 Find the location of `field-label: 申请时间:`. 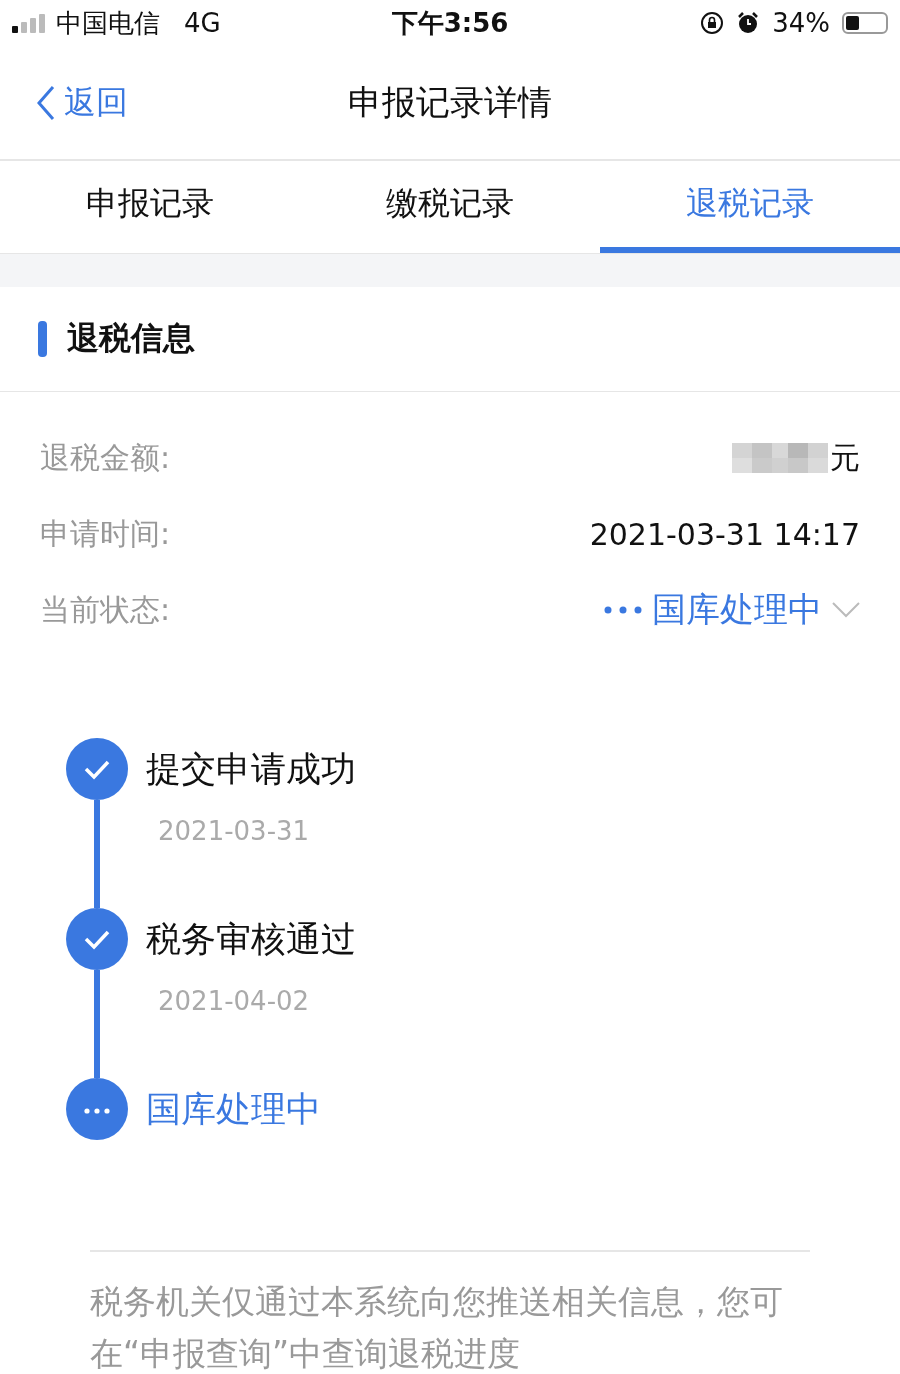

field-label: 申请时间: is located at coordinates (105, 533).